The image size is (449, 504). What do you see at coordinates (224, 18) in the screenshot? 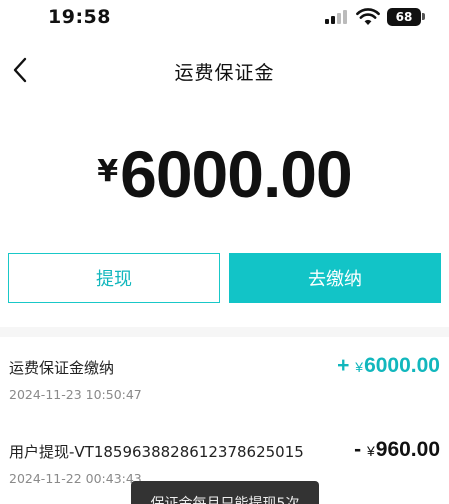
I see `status-bar: 19:58 68` at bounding box center [224, 18].